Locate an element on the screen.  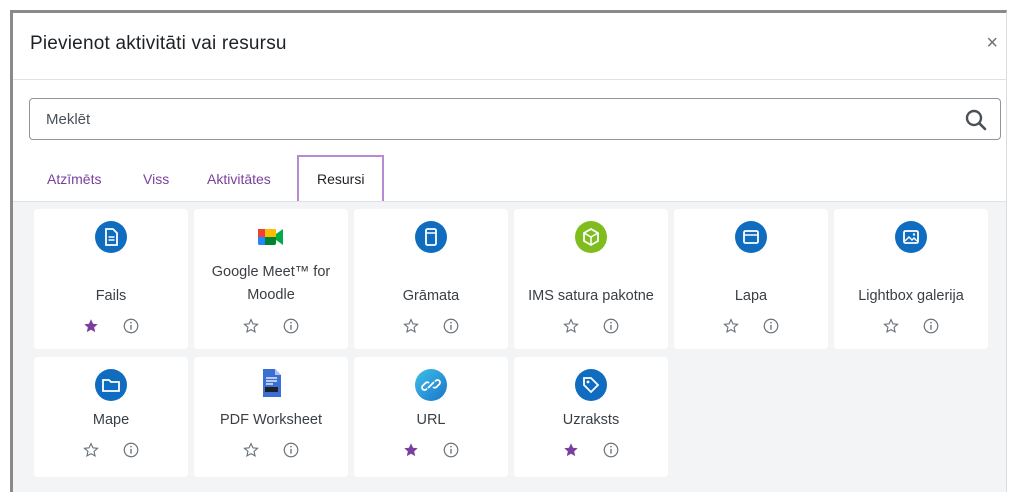
dialog-header: Pievienot aktivitāti vai resursu × is located at coordinates (509, 46).